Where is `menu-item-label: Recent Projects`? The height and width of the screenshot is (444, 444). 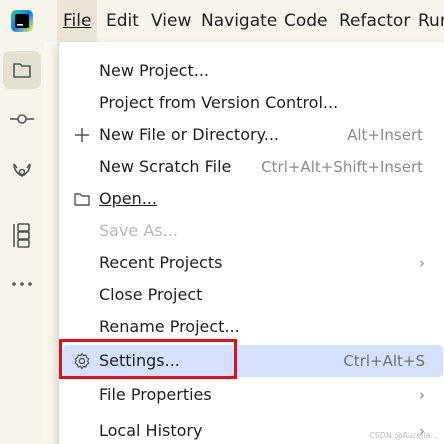
menu-item-label: Recent Projects is located at coordinates (161, 262).